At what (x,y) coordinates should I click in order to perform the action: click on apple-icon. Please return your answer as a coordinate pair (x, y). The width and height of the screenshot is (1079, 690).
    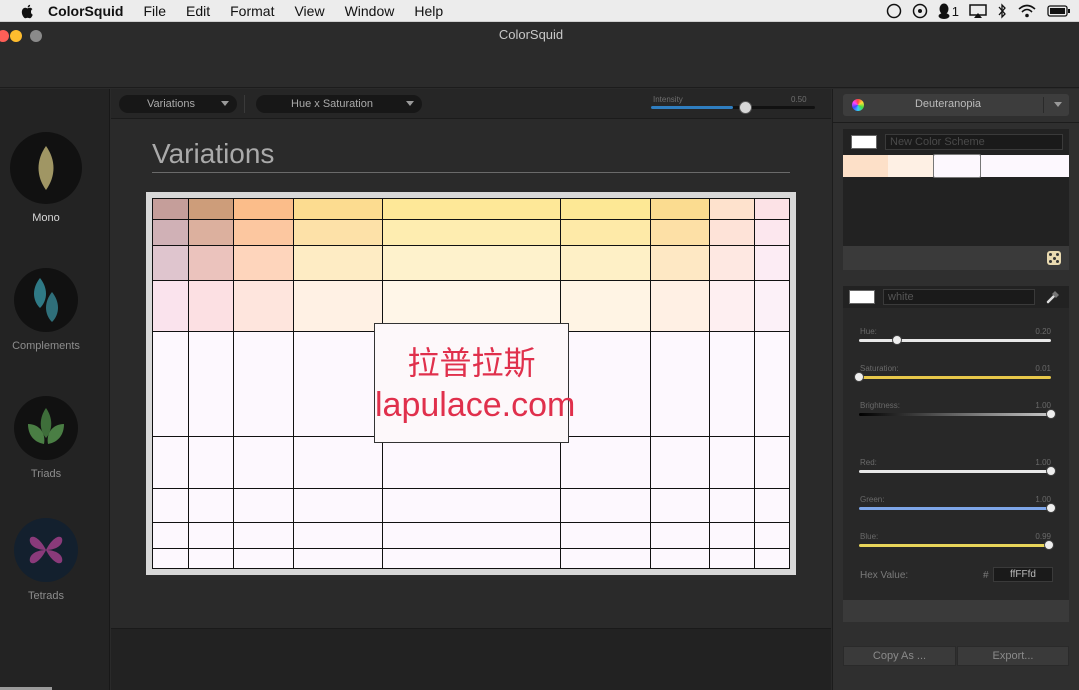
    Looking at the image, I should click on (28, 11).